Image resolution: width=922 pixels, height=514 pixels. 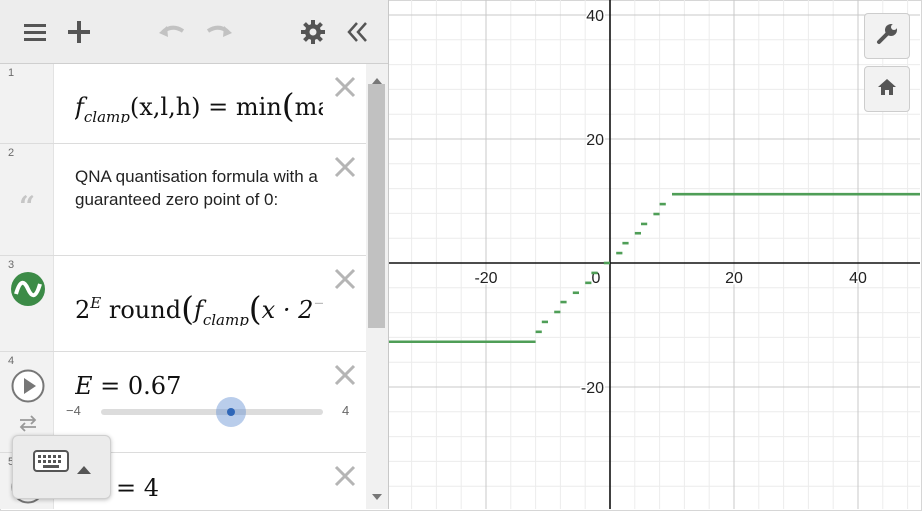 I want to click on loop-icon, so click(x=28, y=423).